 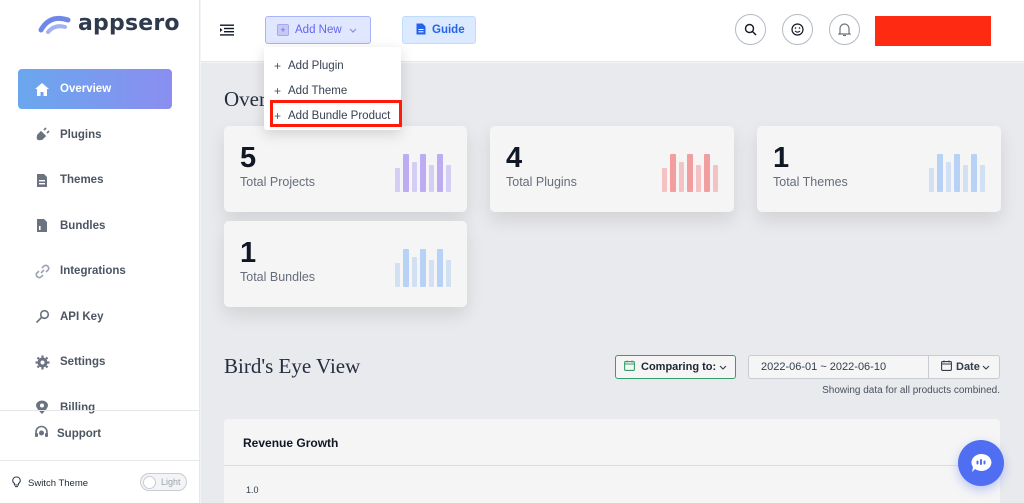 I want to click on feedback-button, so click(x=797, y=29).